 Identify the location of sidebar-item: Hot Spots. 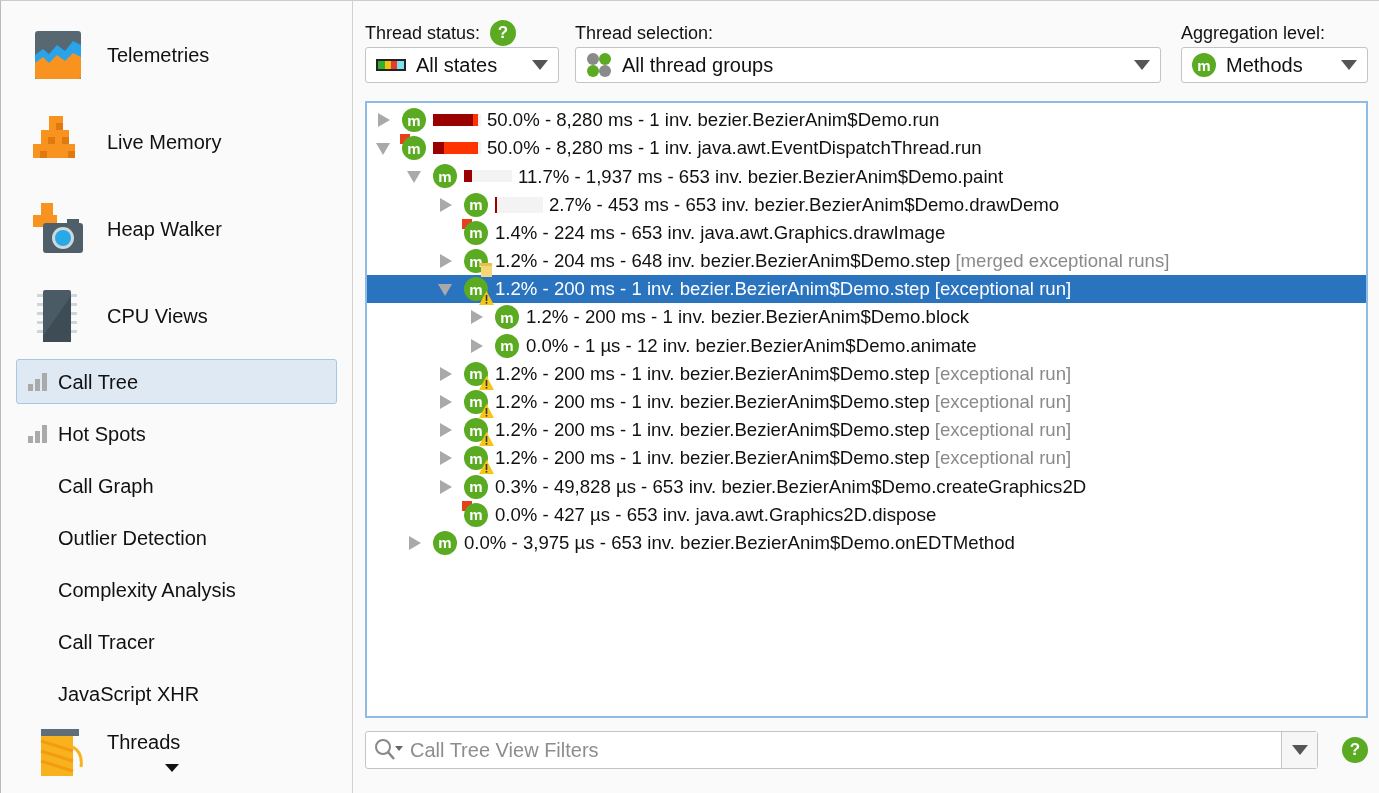
(176, 433).